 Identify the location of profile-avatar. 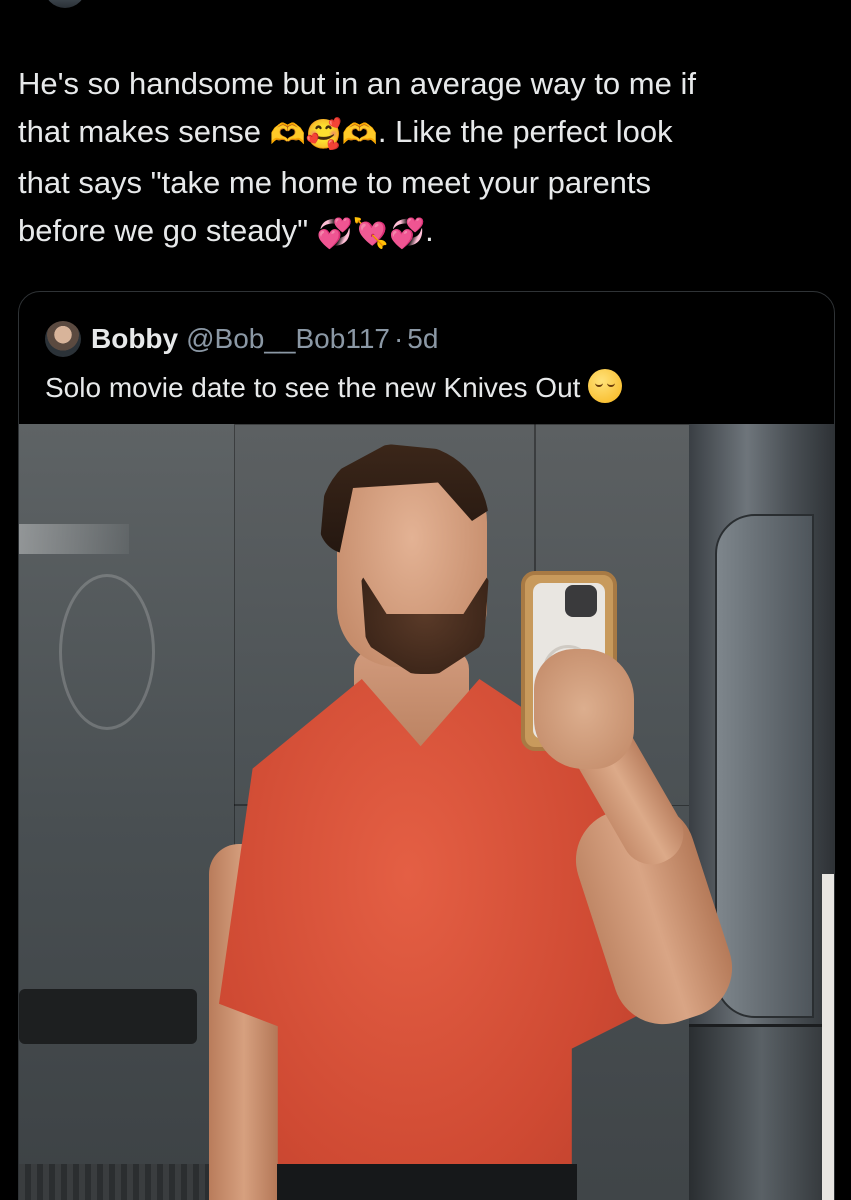
(63, 339).